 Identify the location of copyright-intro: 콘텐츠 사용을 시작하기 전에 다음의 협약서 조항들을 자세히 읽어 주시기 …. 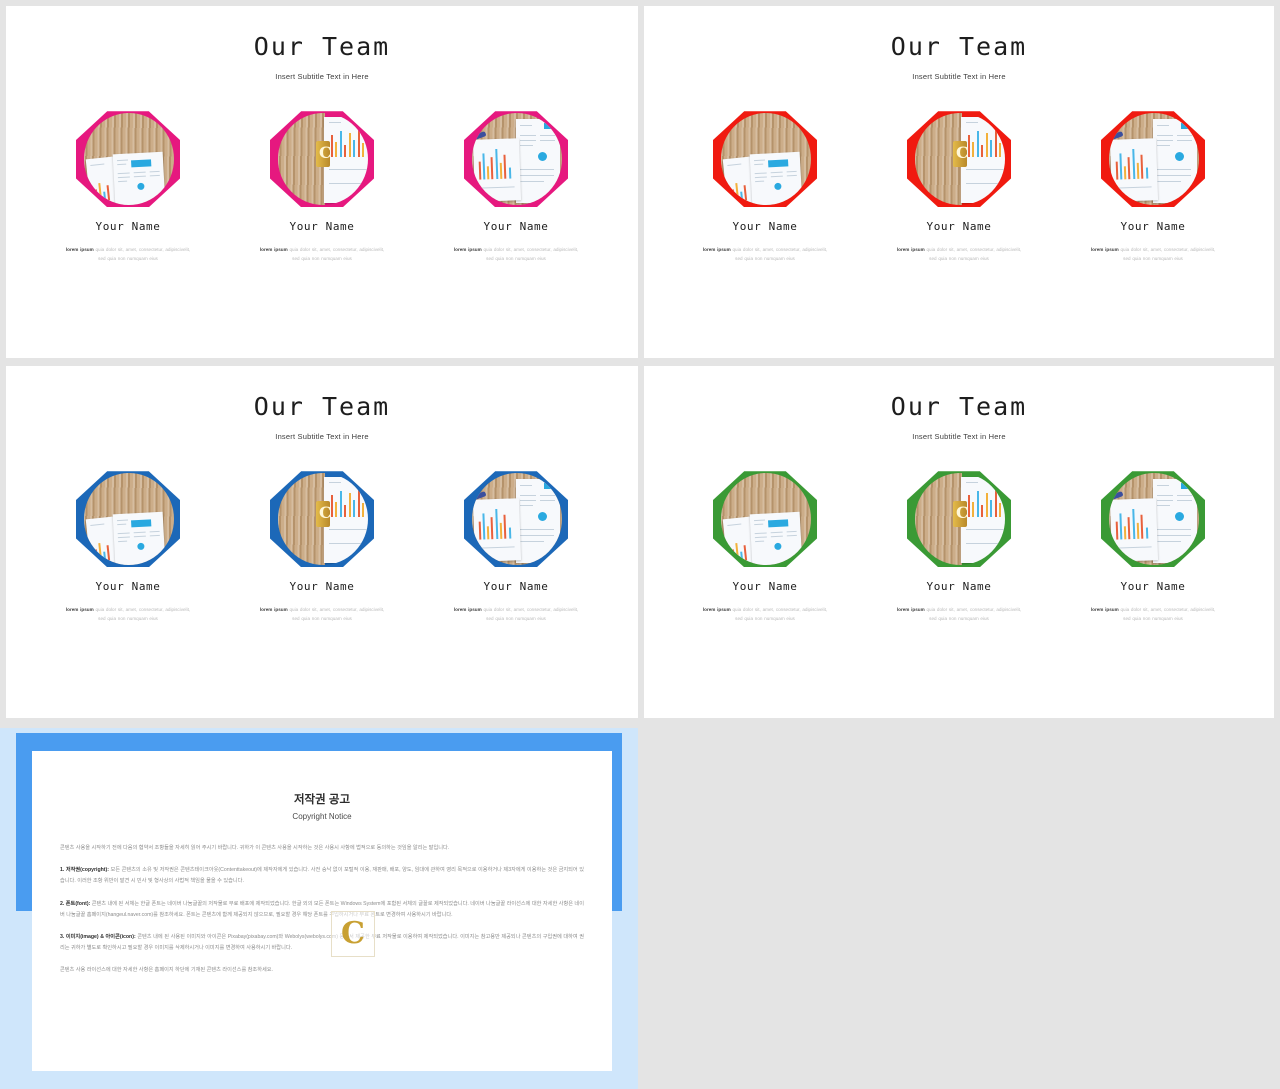
(255, 848).